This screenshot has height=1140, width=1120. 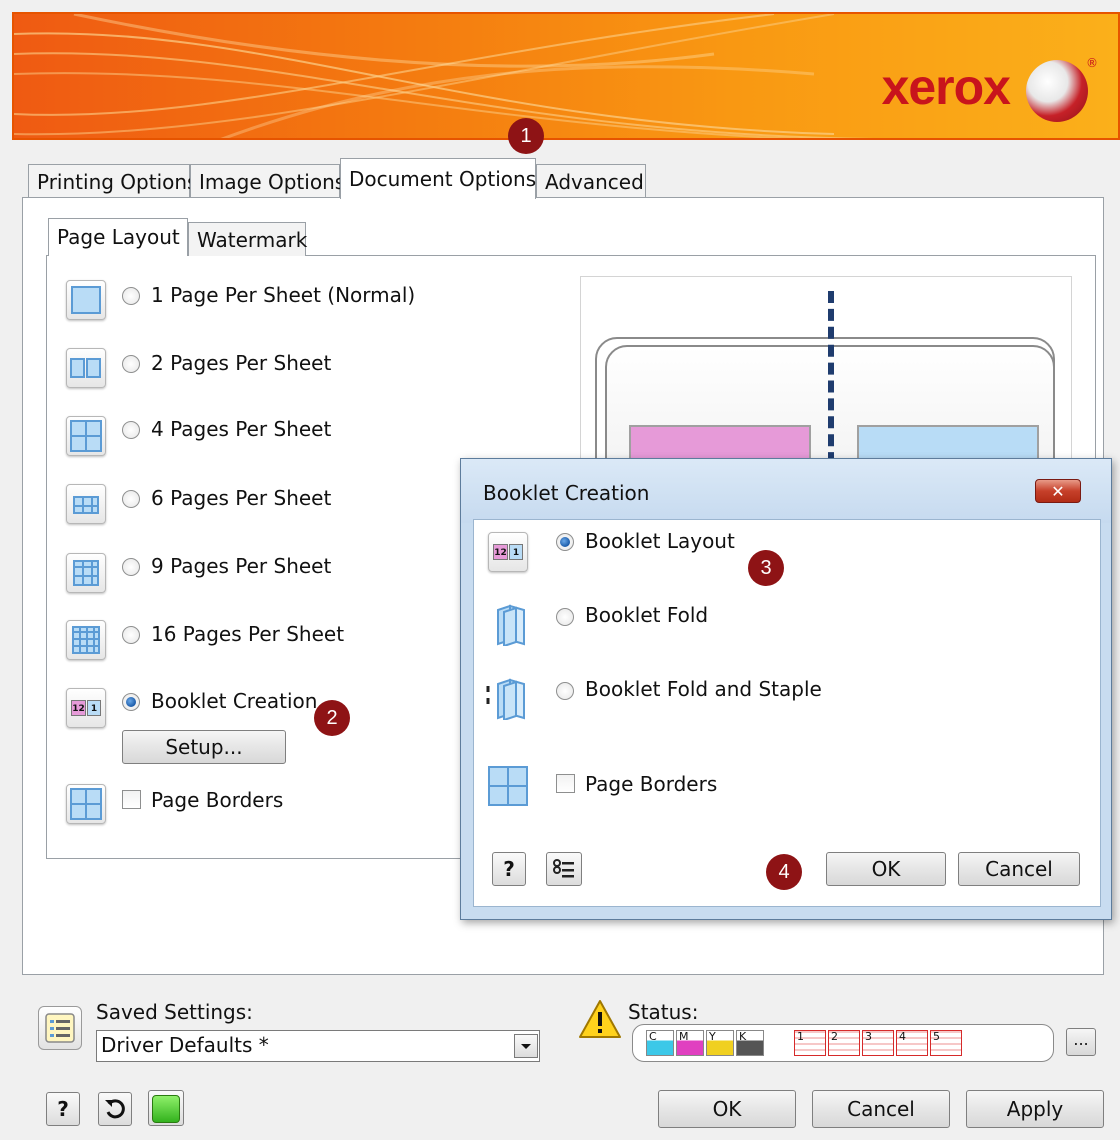 I want to click on booklet-option-label: Booklet Fold, so click(x=647, y=615).